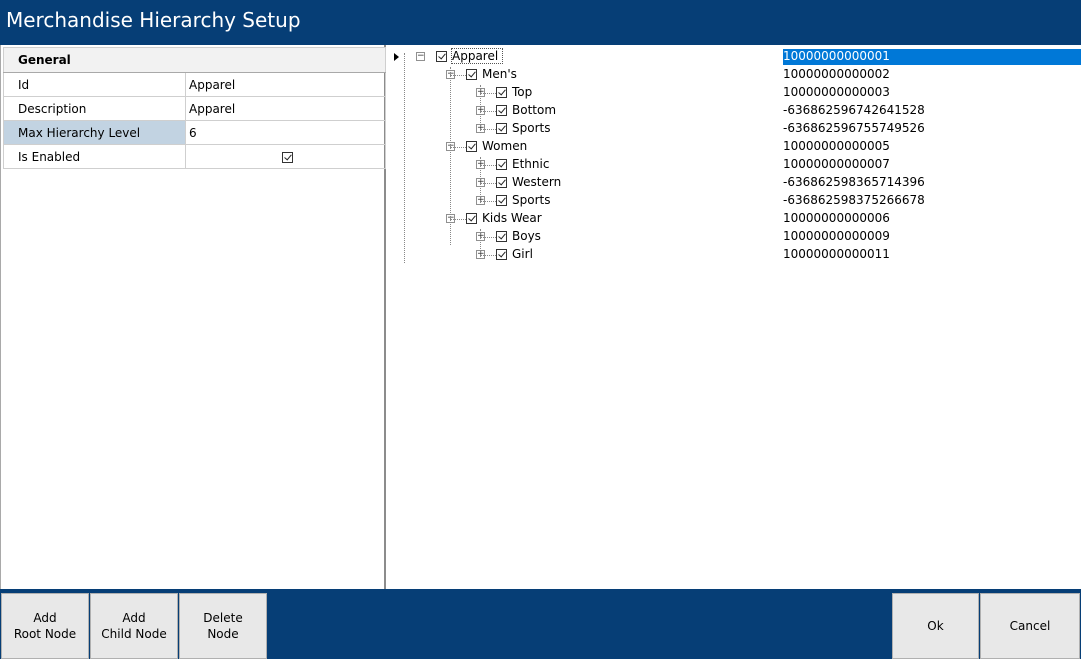  Describe the element at coordinates (512, 218) in the screenshot. I see `node-label: Kids Wear` at that location.